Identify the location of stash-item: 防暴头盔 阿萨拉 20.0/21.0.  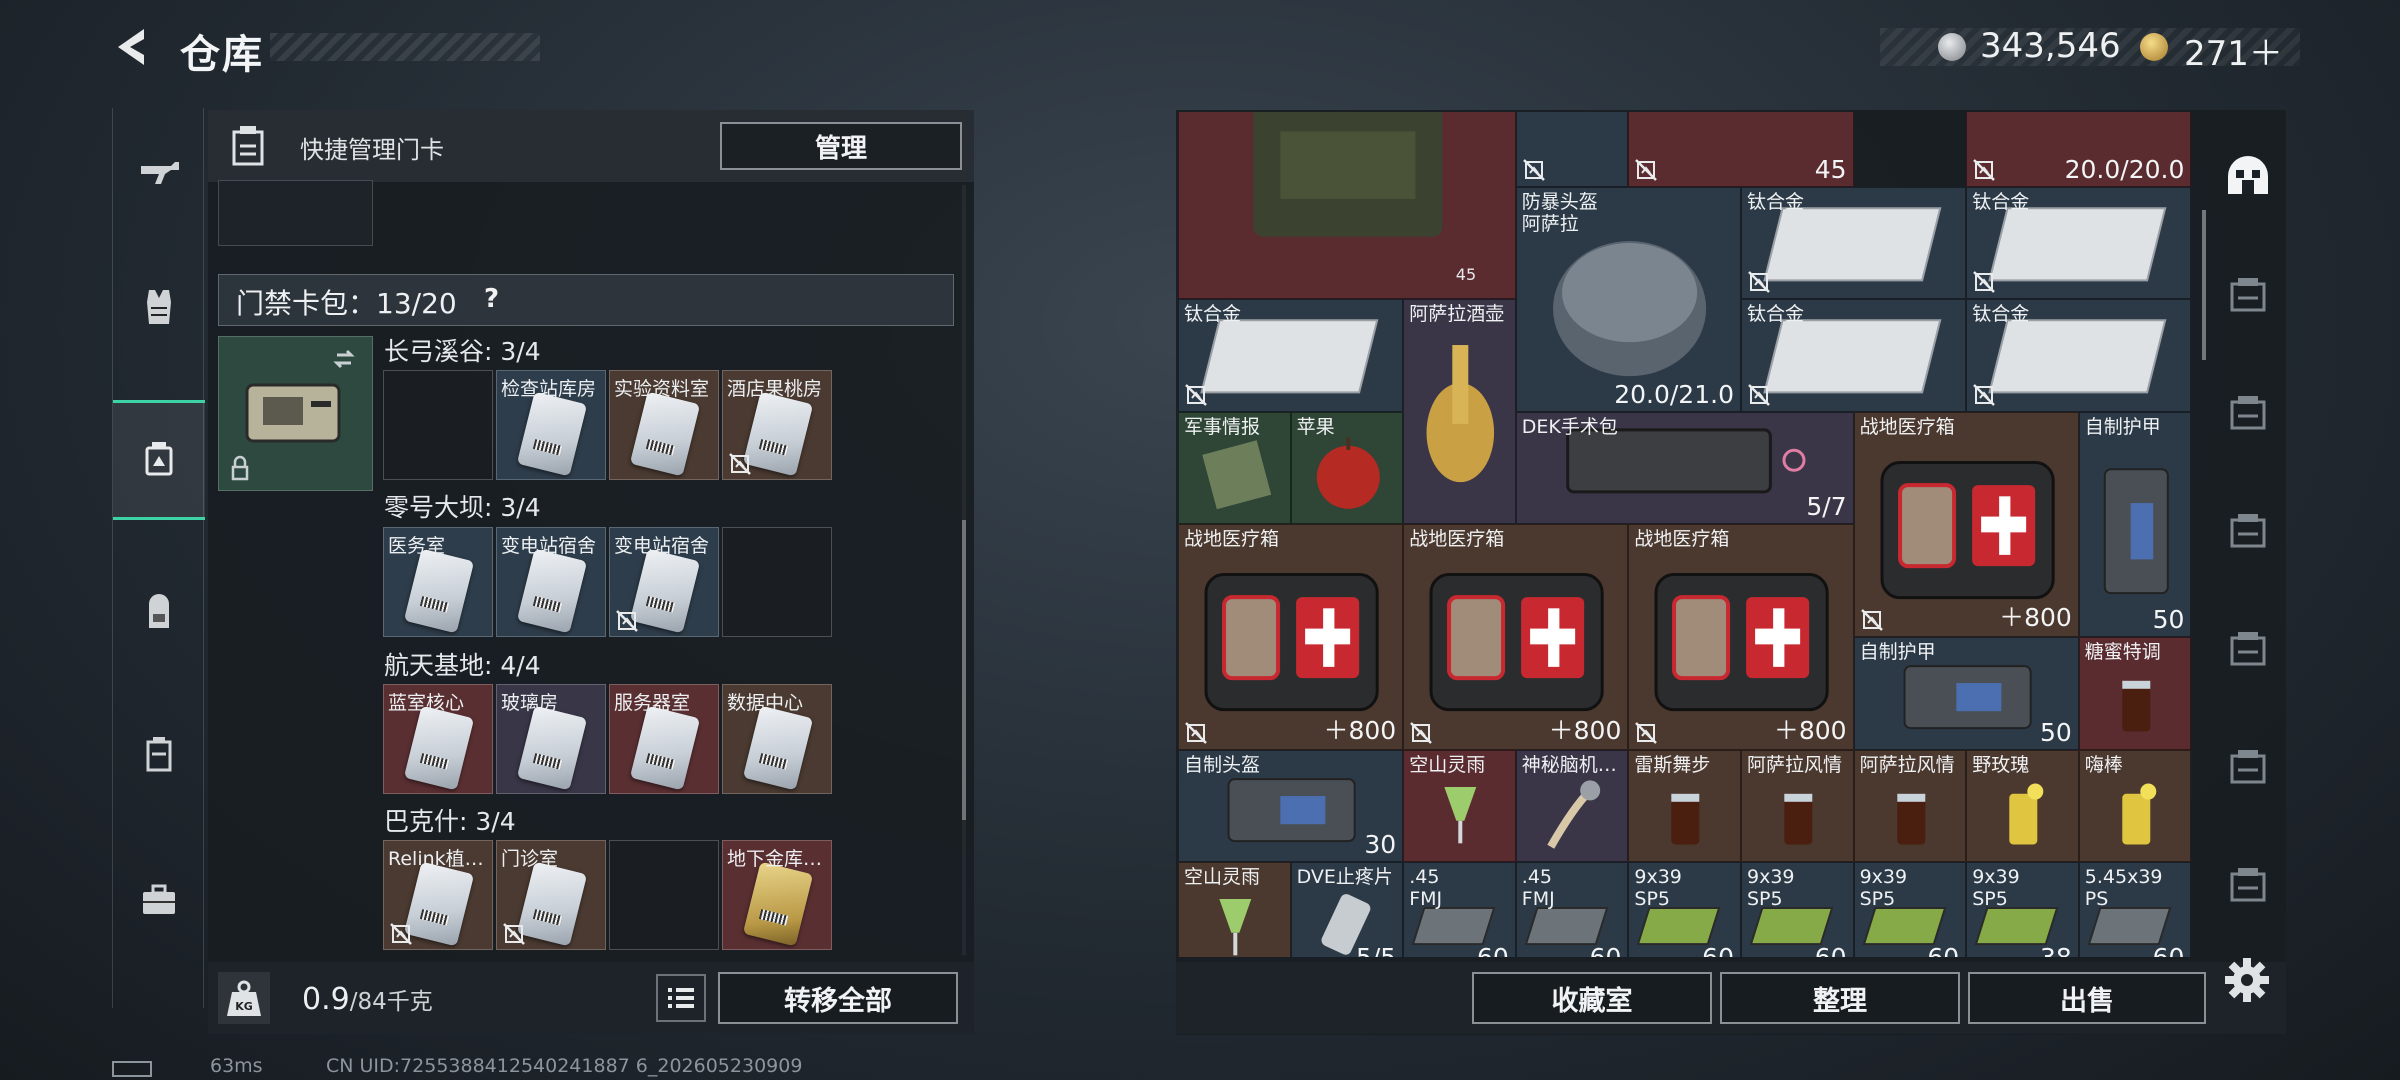
(1628, 299).